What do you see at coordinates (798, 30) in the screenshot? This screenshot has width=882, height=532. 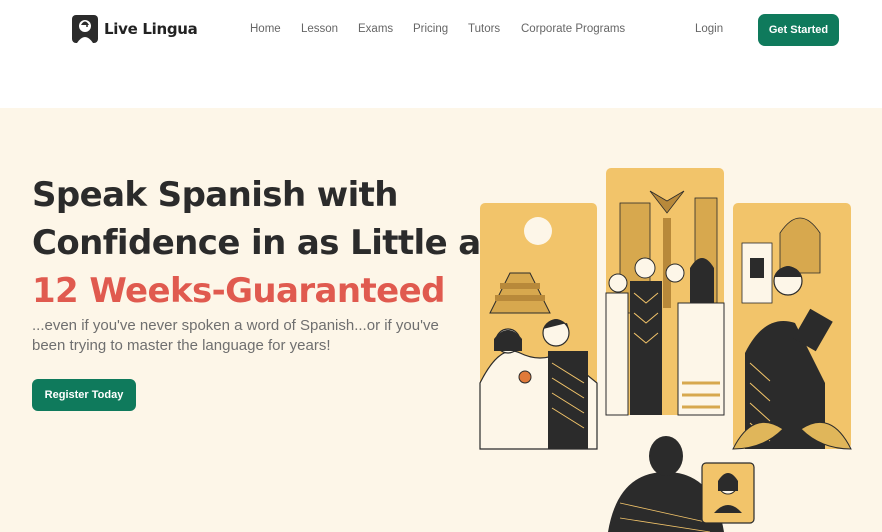 I see `get-started-button: Get Started` at bounding box center [798, 30].